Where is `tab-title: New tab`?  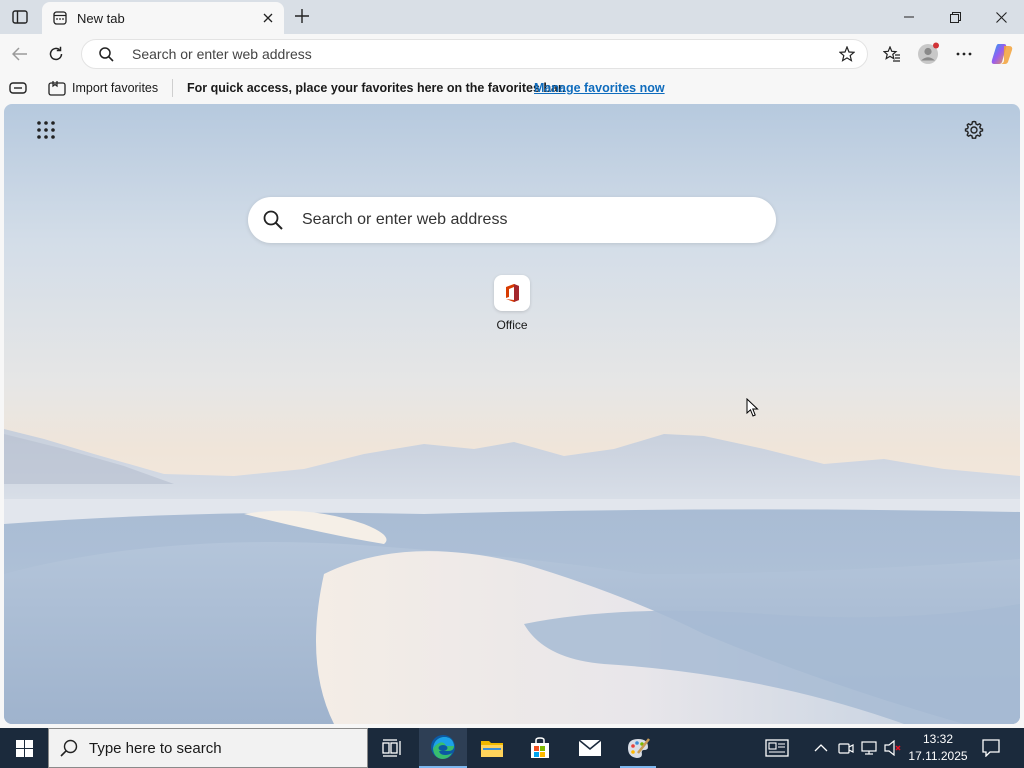
tab-title: New tab is located at coordinates (101, 18).